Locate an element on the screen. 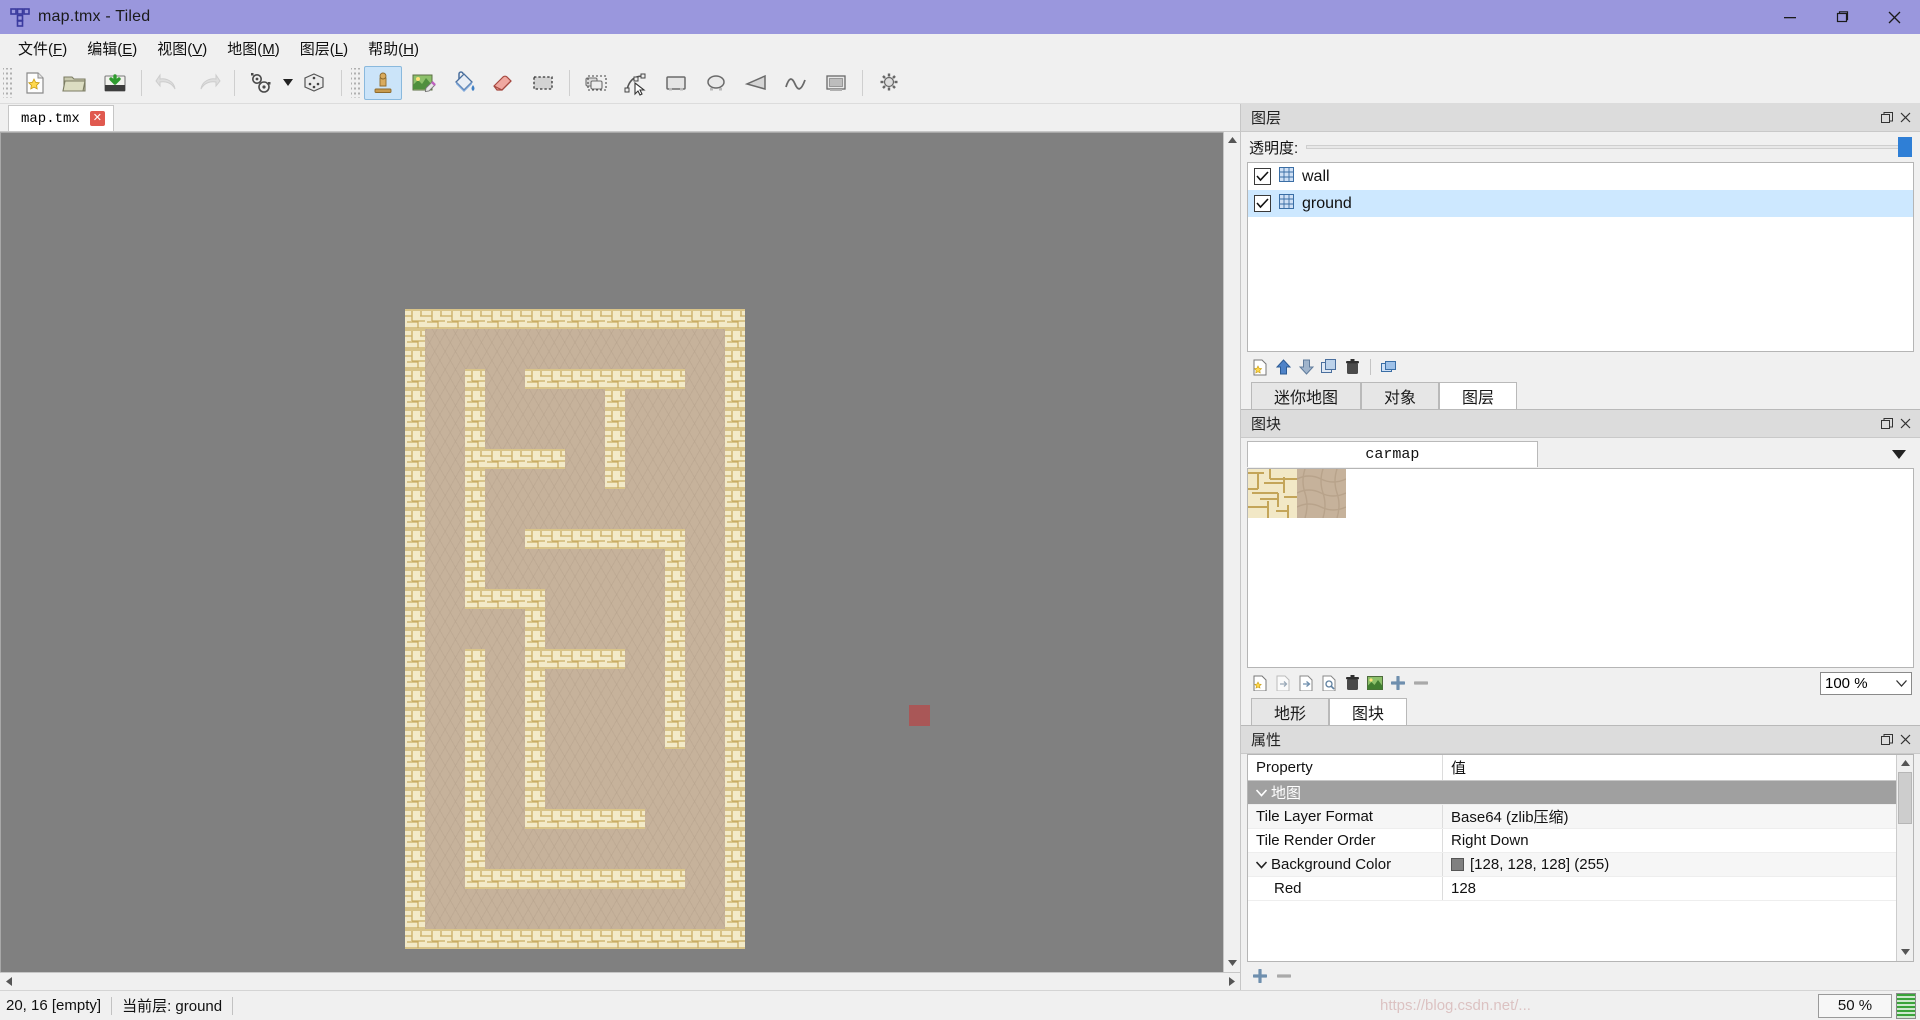  tile-stone-wall is located at coordinates (1272, 493).